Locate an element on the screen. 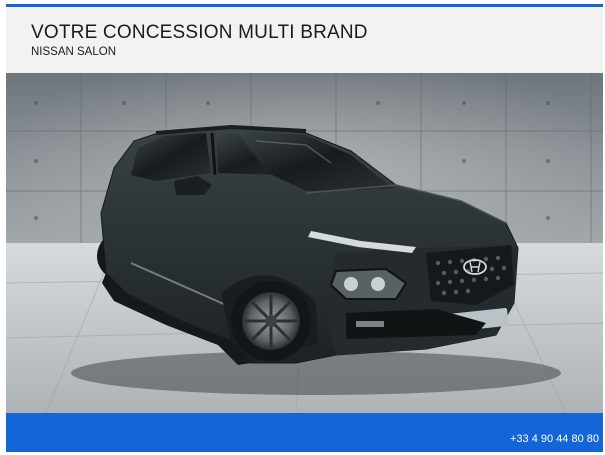 This screenshot has height=455, width=605. phone-number: +33 4 90 44 80 80 is located at coordinates (554, 439).